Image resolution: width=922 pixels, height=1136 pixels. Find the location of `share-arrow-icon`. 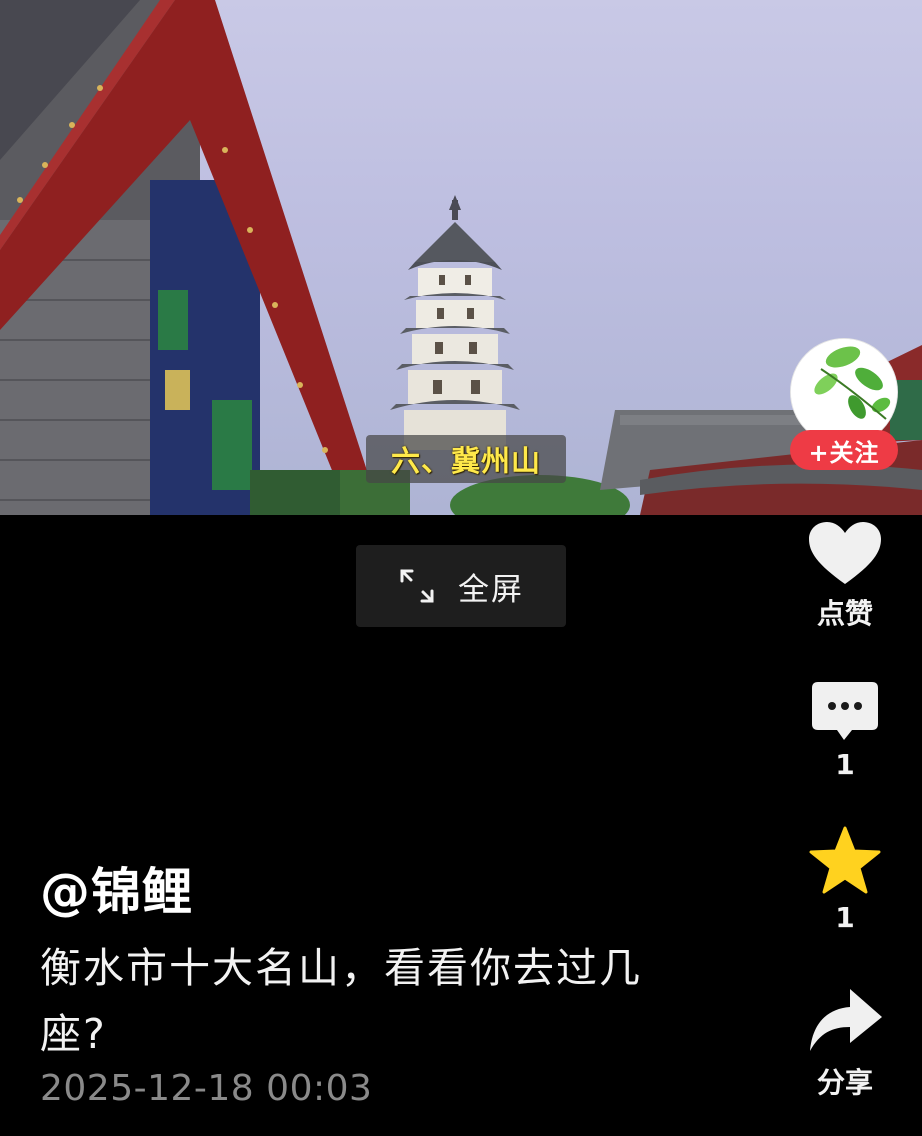

share-arrow-icon is located at coordinates (846, 1020).